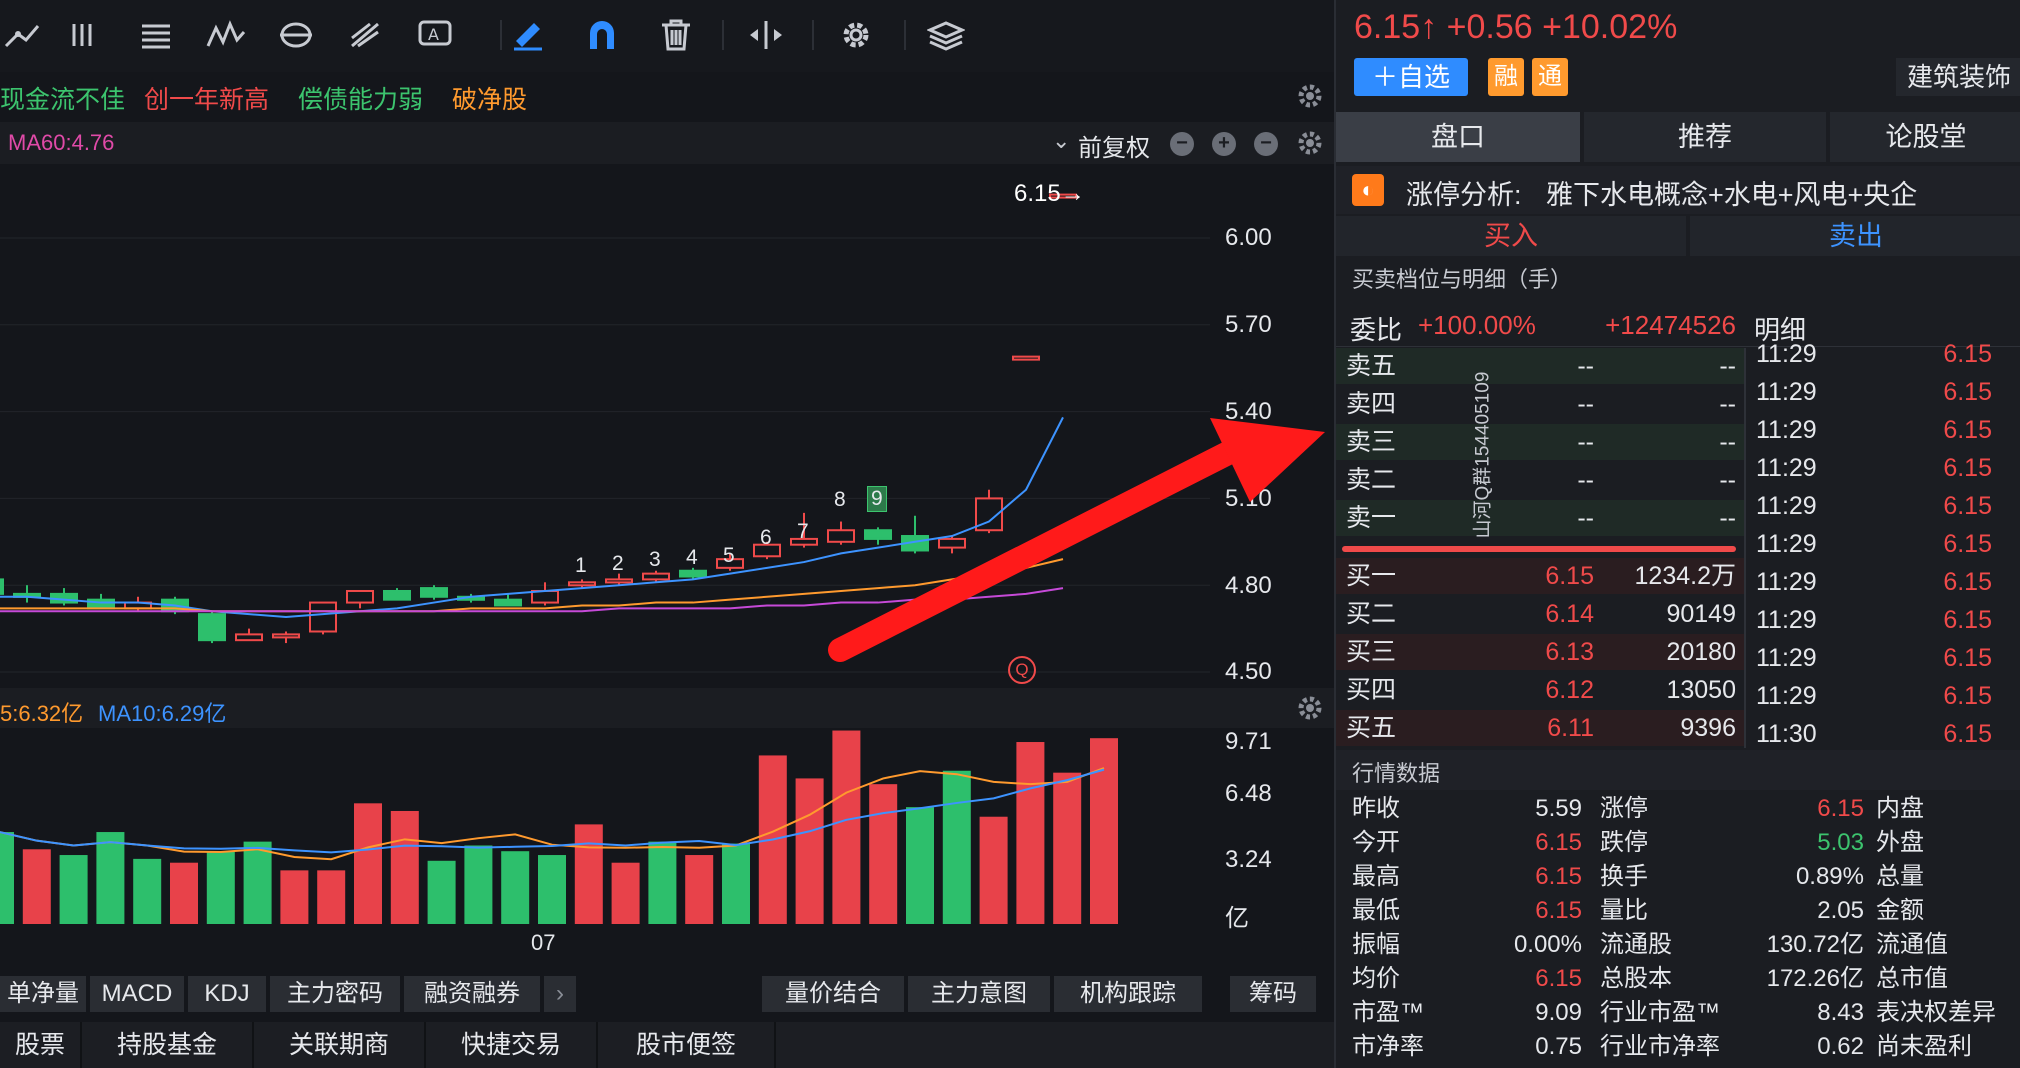  I want to click on buy-button: 买入, so click(1511, 236).